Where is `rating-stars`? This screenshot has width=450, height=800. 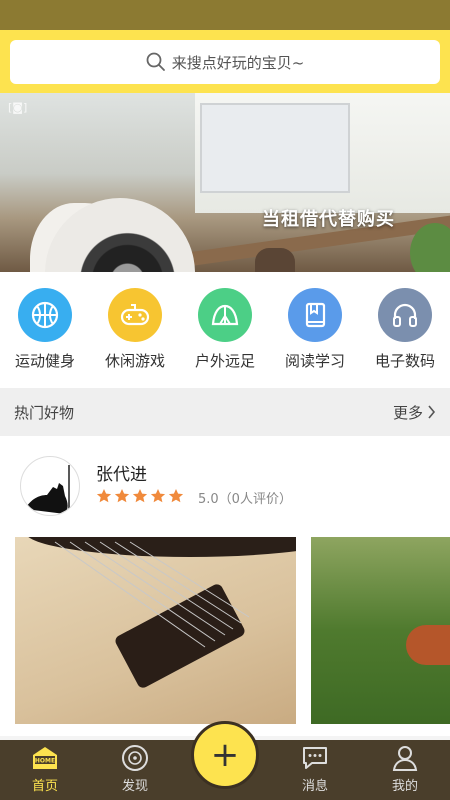
rating-stars is located at coordinates (140, 496).